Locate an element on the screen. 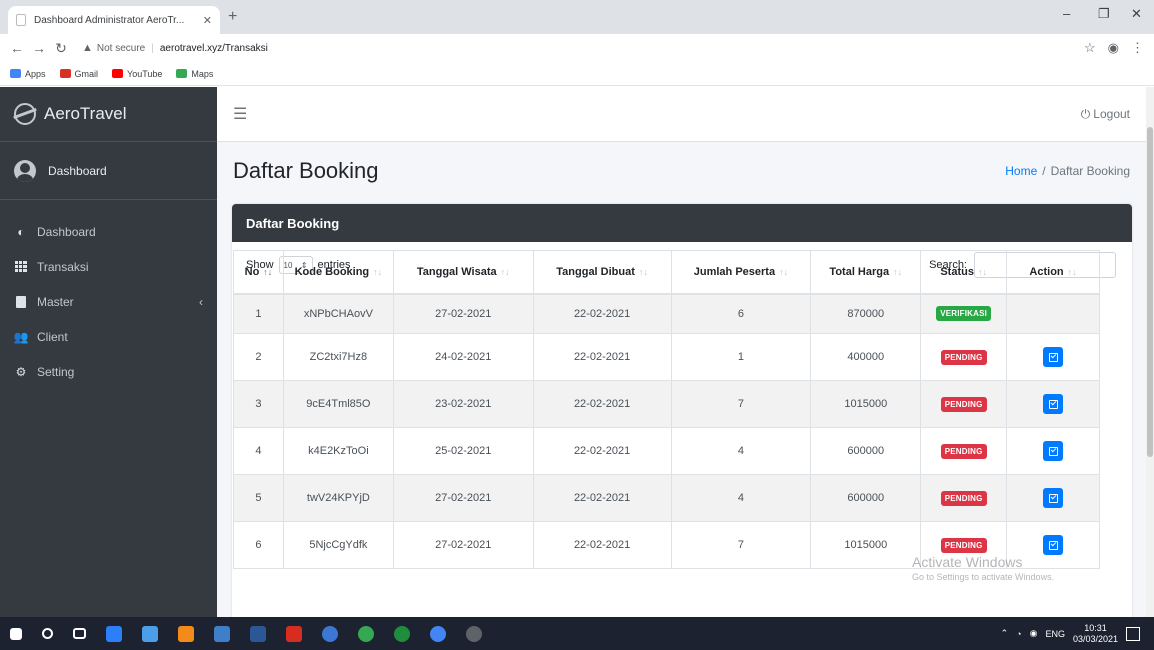 The image size is (1154, 650). avatar is located at coordinates (25, 170).